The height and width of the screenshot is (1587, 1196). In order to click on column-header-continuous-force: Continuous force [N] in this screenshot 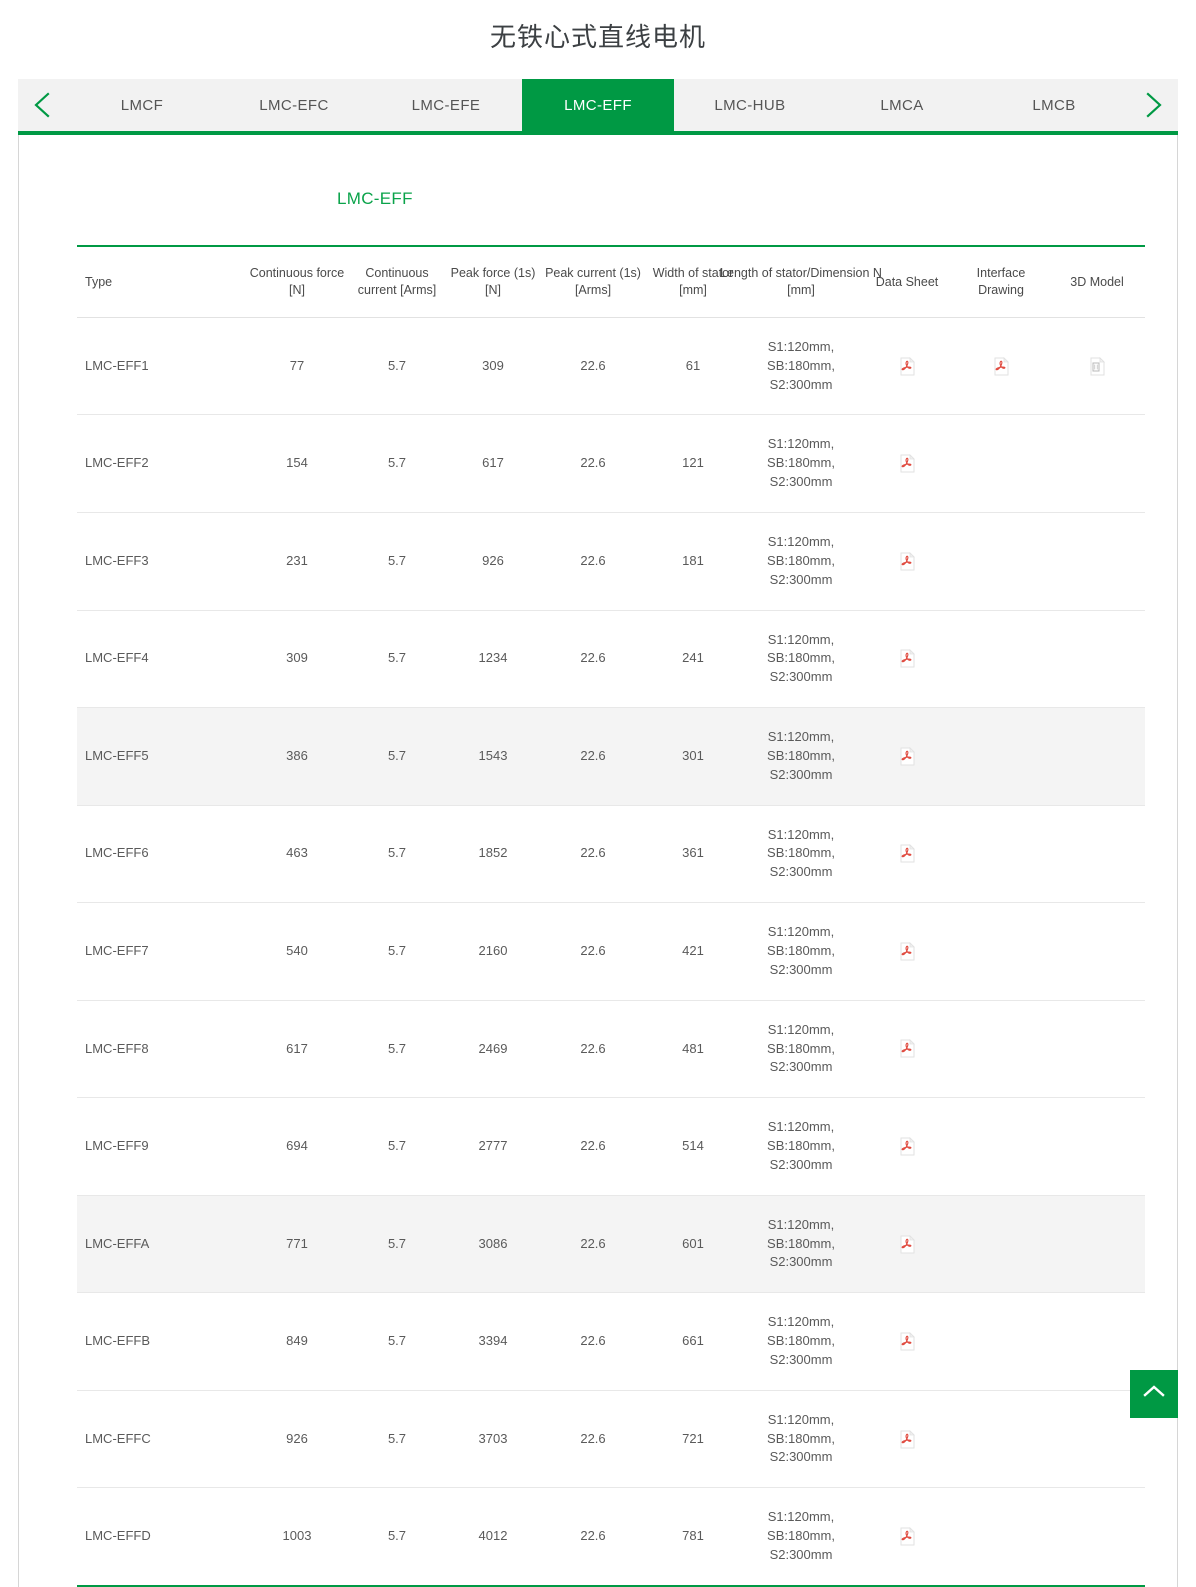, I will do `click(297, 282)`.